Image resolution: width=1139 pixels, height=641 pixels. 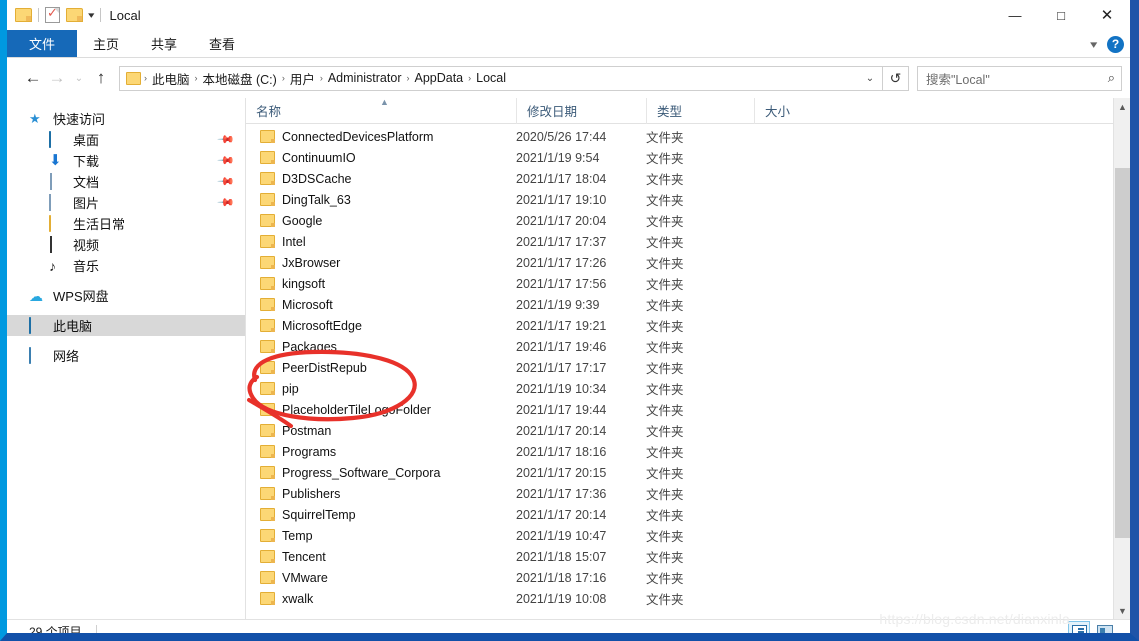 I want to click on file-date-cell: 2021/1/17 20:14, so click(x=561, y=430).